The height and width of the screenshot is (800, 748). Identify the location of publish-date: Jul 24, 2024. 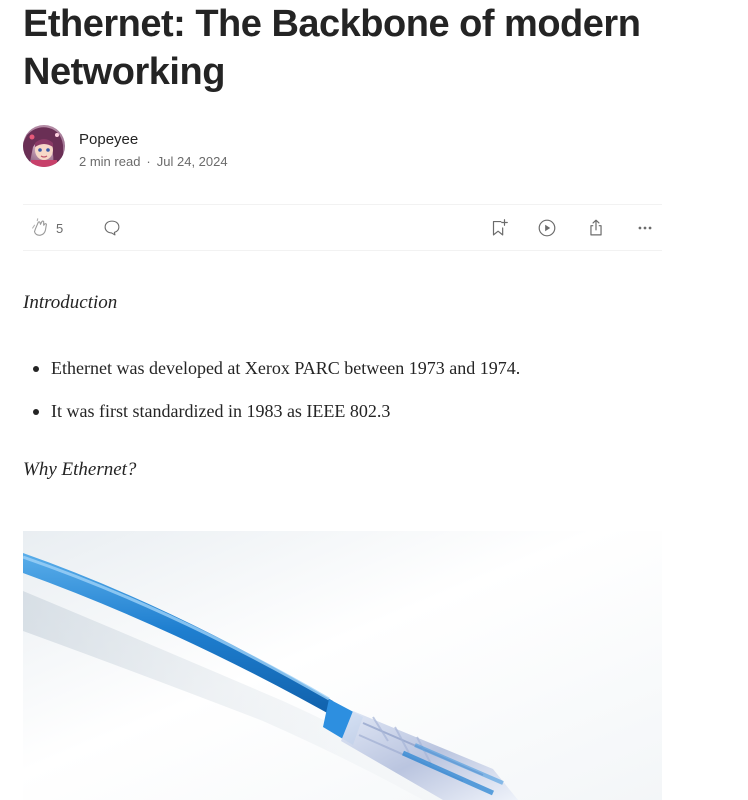
(192, 161).